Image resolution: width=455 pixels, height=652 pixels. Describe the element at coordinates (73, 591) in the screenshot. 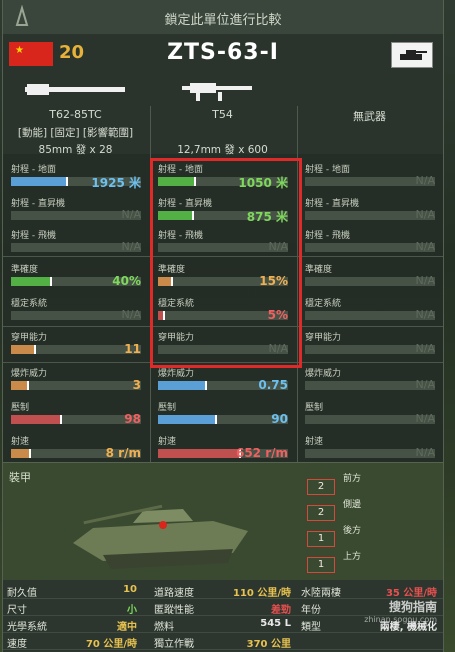

I see `info-cell: 耐久值 10` at that location.